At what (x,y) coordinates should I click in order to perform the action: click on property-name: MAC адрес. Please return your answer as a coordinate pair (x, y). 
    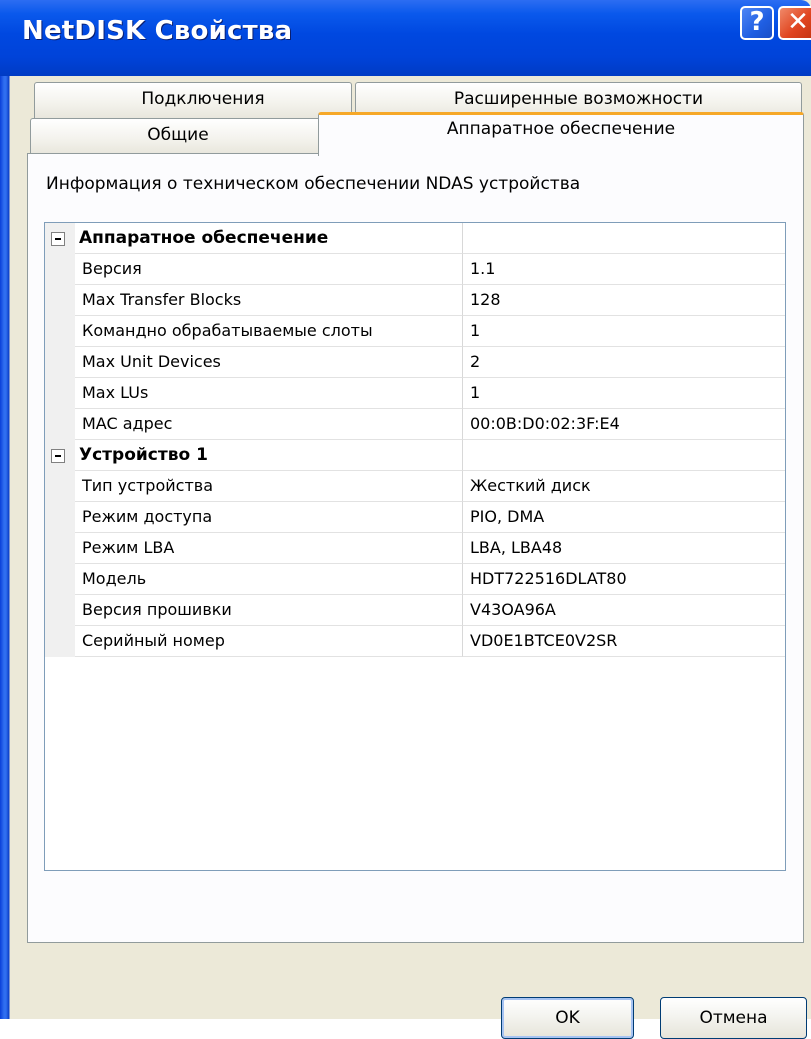
    Looking at the image, I should click on (269, 424).